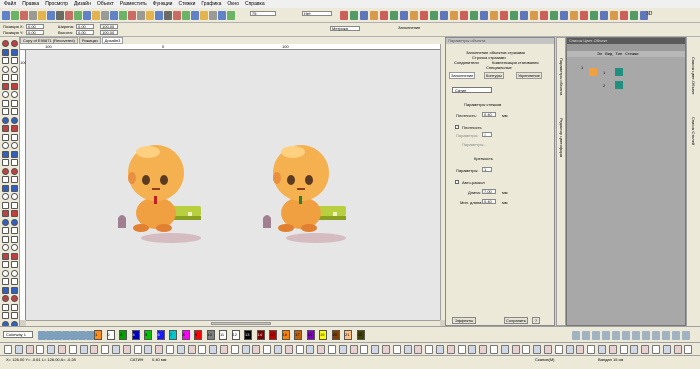 Image resolution: width=700 pixels, height=369 pixels. What do you see at coordinates (472, 90) in the screenshot?
I see `fill-type-select: Сатин` at bounding box center [472, 90].